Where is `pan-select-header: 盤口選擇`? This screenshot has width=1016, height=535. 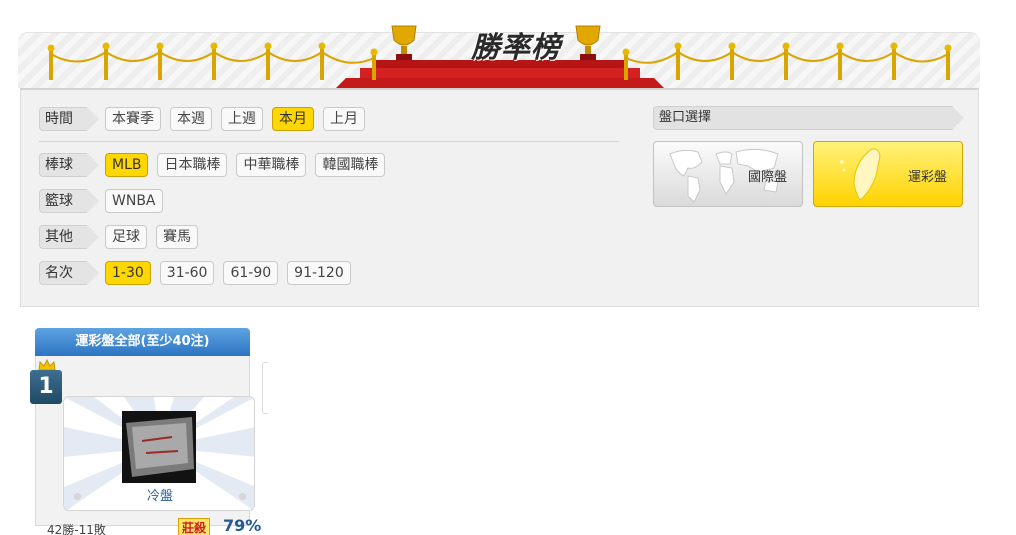 pan-select-header: 盤口選擇 is located at coordinates (808, 118).